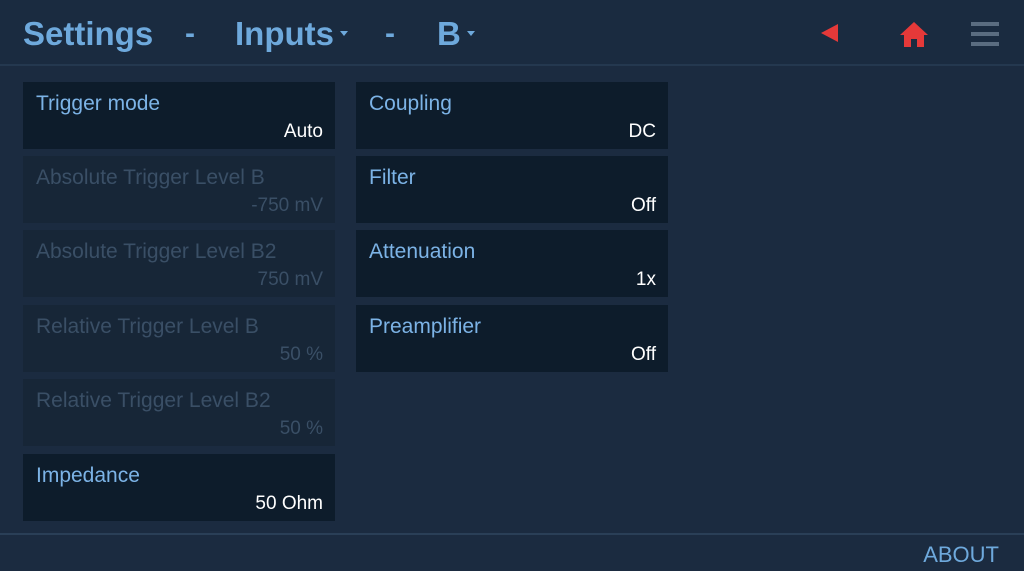  I want to click on channel-dropdown-label: B, so click(449, 33).